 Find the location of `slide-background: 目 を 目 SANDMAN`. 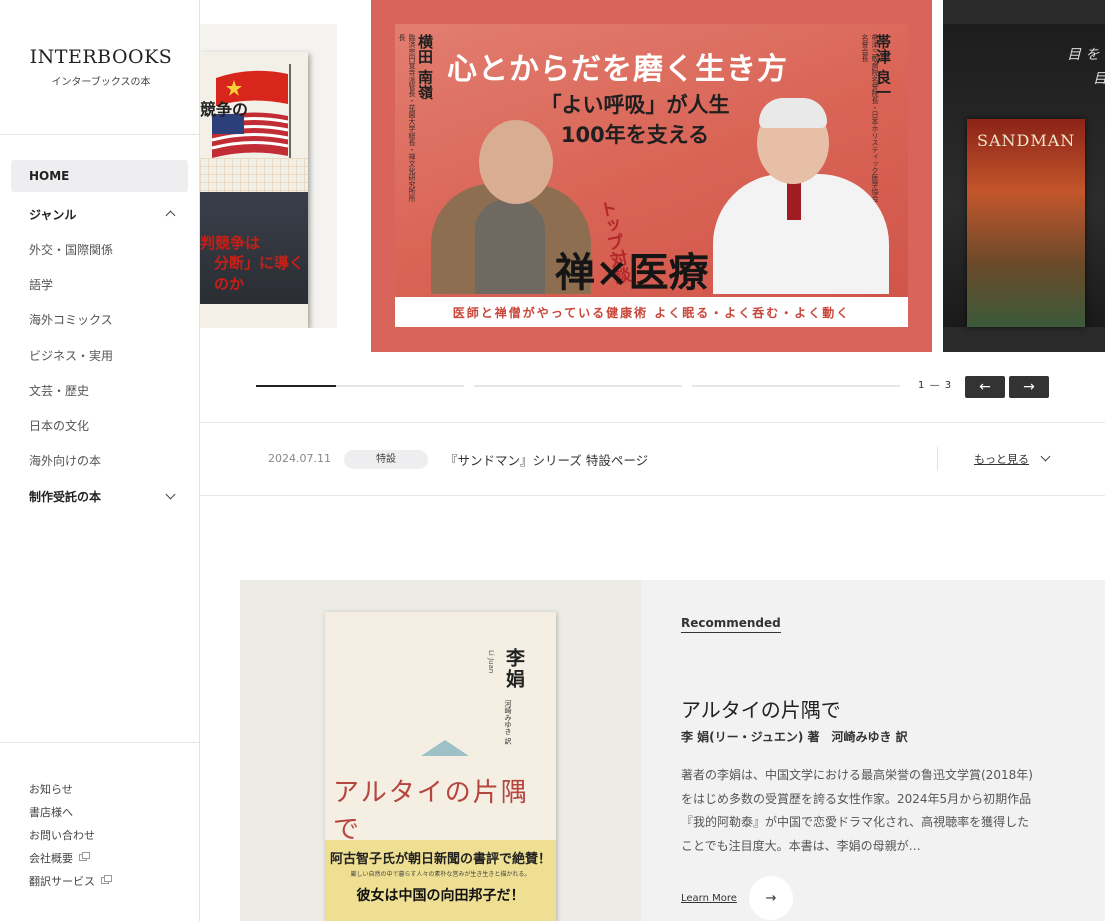

slide-background: 目 を 目 SANDMAN is located at coordinates (1024, 175).